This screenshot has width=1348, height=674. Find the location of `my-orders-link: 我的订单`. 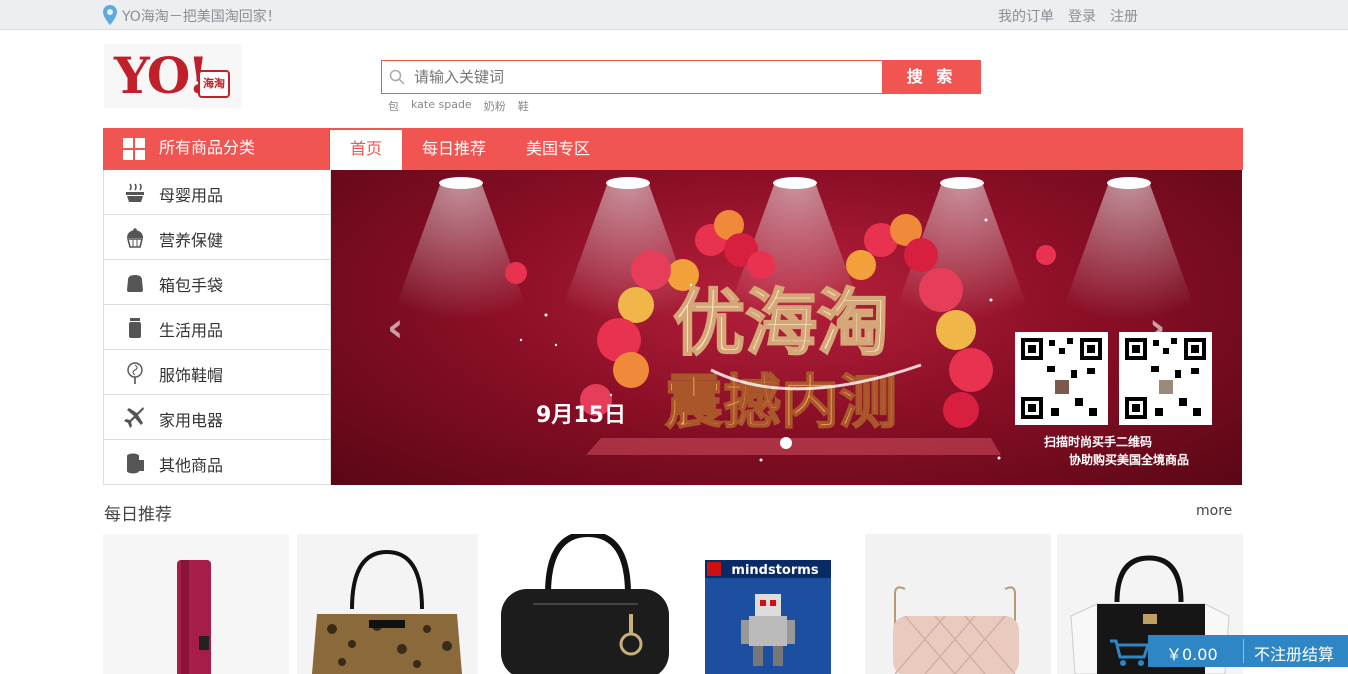

my-orders-link: 我的订单 is located at coordinates (1026, 16).